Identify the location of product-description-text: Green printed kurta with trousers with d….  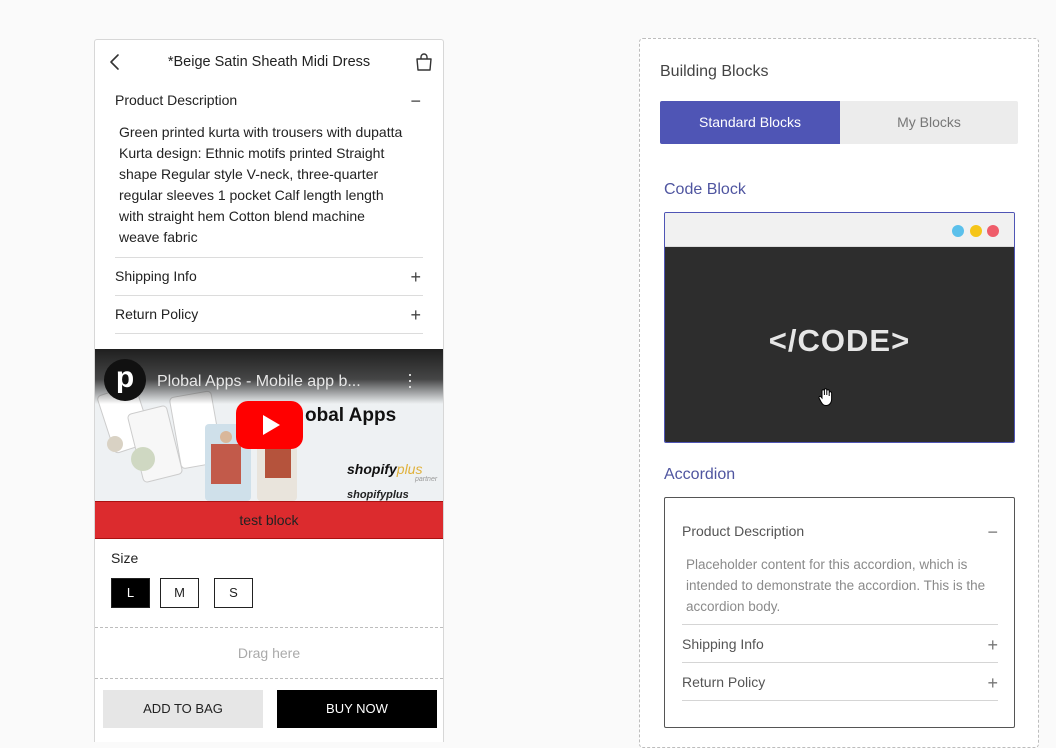
(261, 184).